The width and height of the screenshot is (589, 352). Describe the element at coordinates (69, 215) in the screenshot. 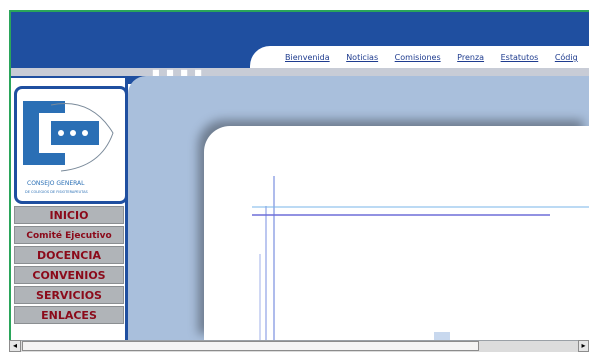

I see `menu-item-inicio: INICIO` at that location.